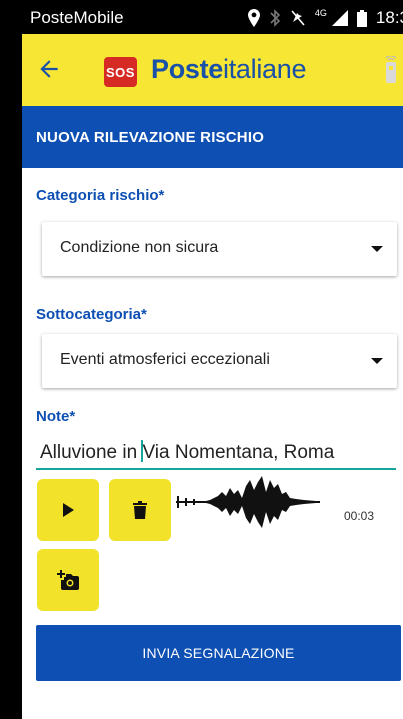 The image size is (403, 719). Describe the element at coordinates (298, 18) in the screenshot. I see `mute-icon` at that location.